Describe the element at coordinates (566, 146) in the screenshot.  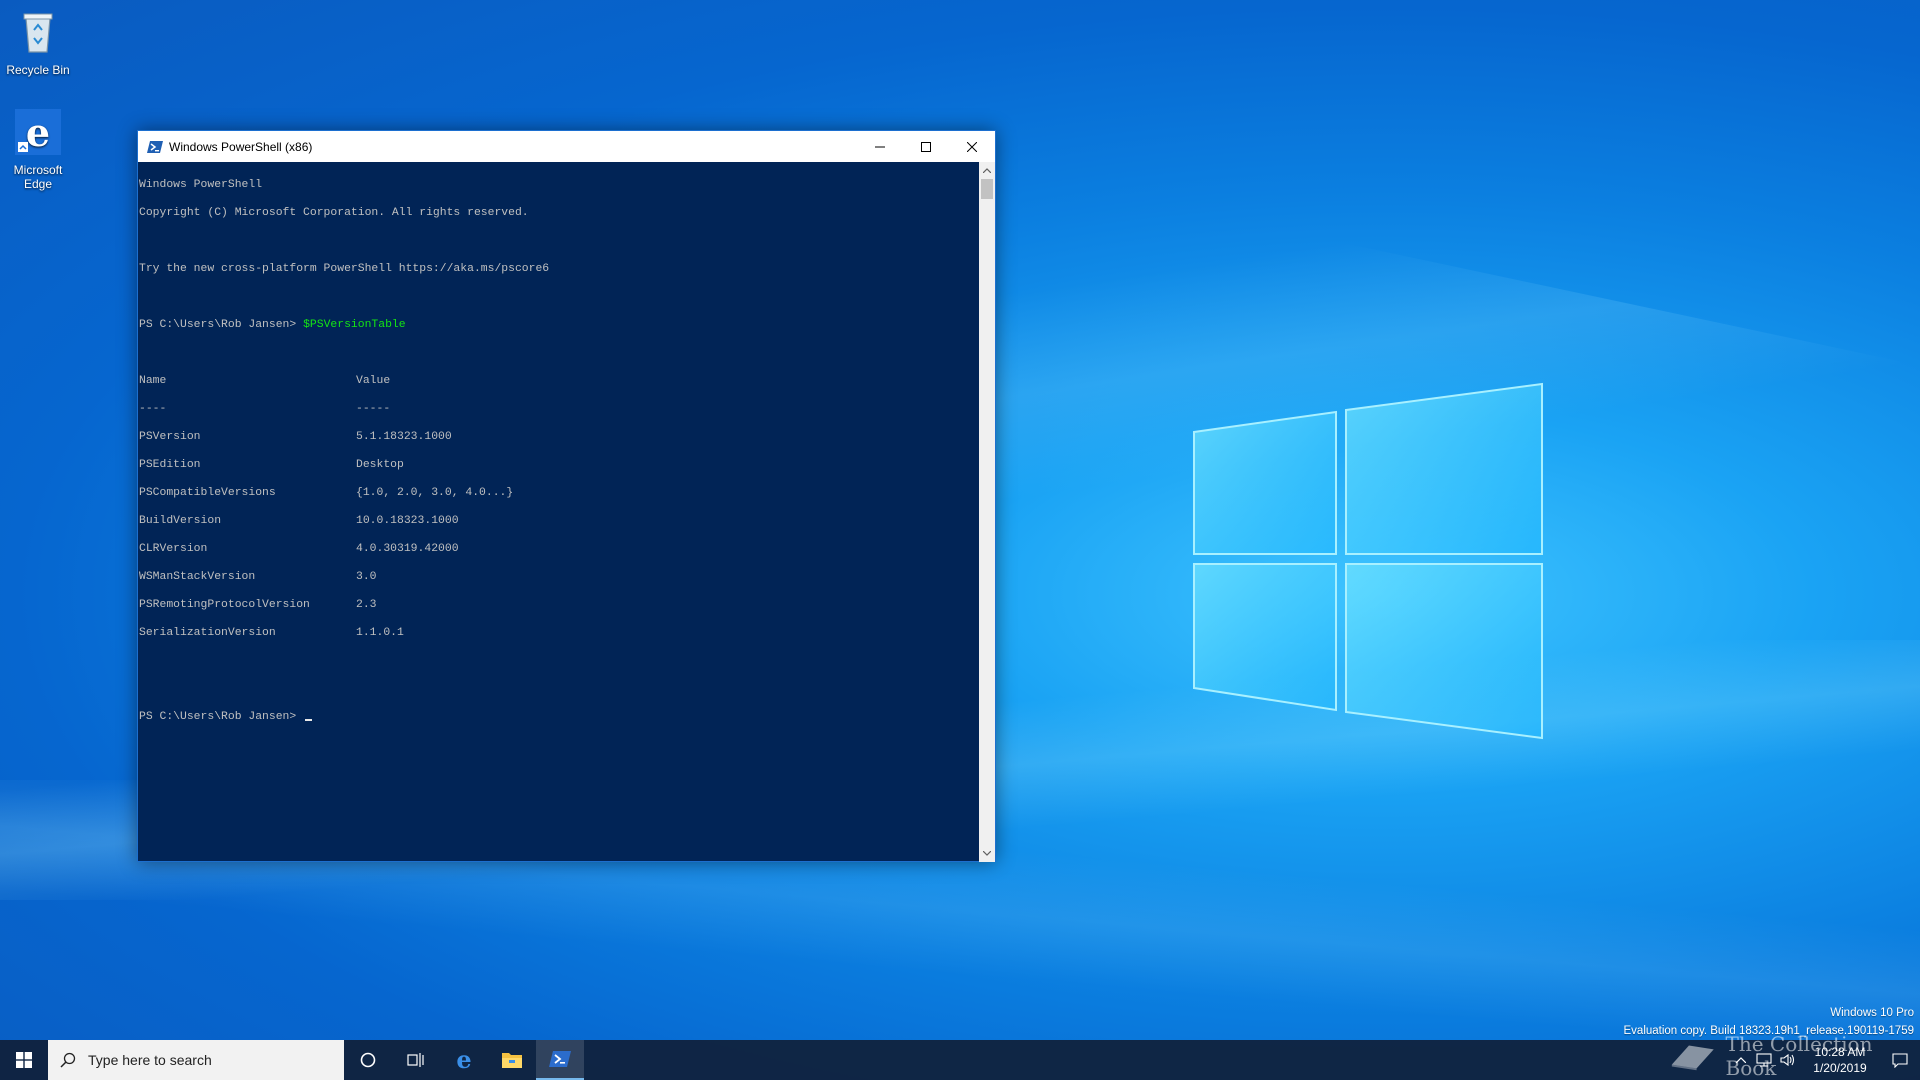
I see `window-titlebar: Windows PowerShell (x86)` at that location.